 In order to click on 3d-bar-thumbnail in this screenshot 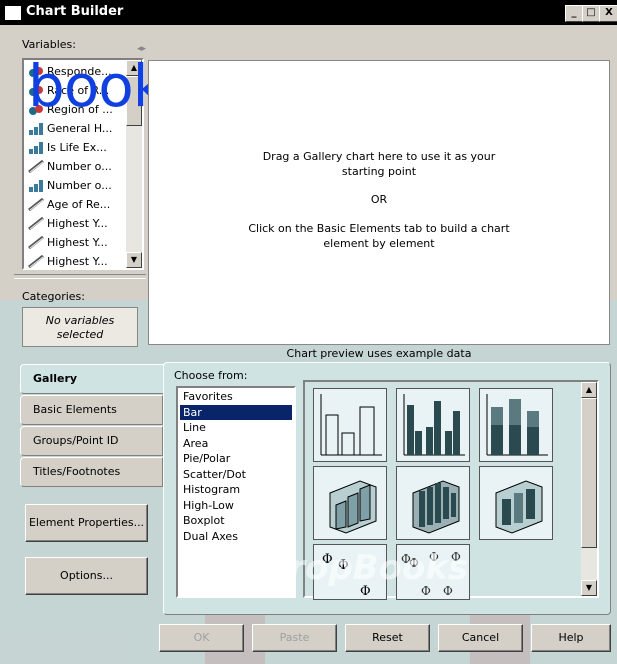, I will do `click(350, 503)`.